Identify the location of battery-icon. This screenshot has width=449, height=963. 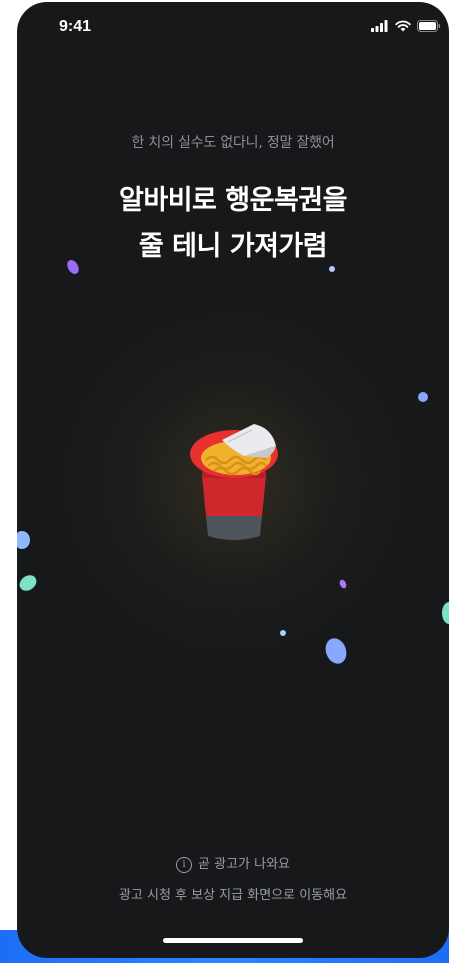
(429, 26).